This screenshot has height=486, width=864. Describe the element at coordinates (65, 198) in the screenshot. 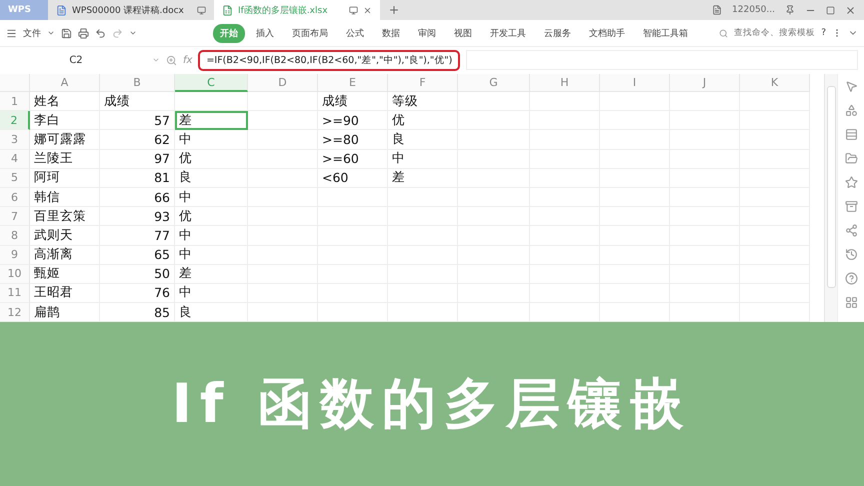

I see `table-cell: 韩信` at that location.